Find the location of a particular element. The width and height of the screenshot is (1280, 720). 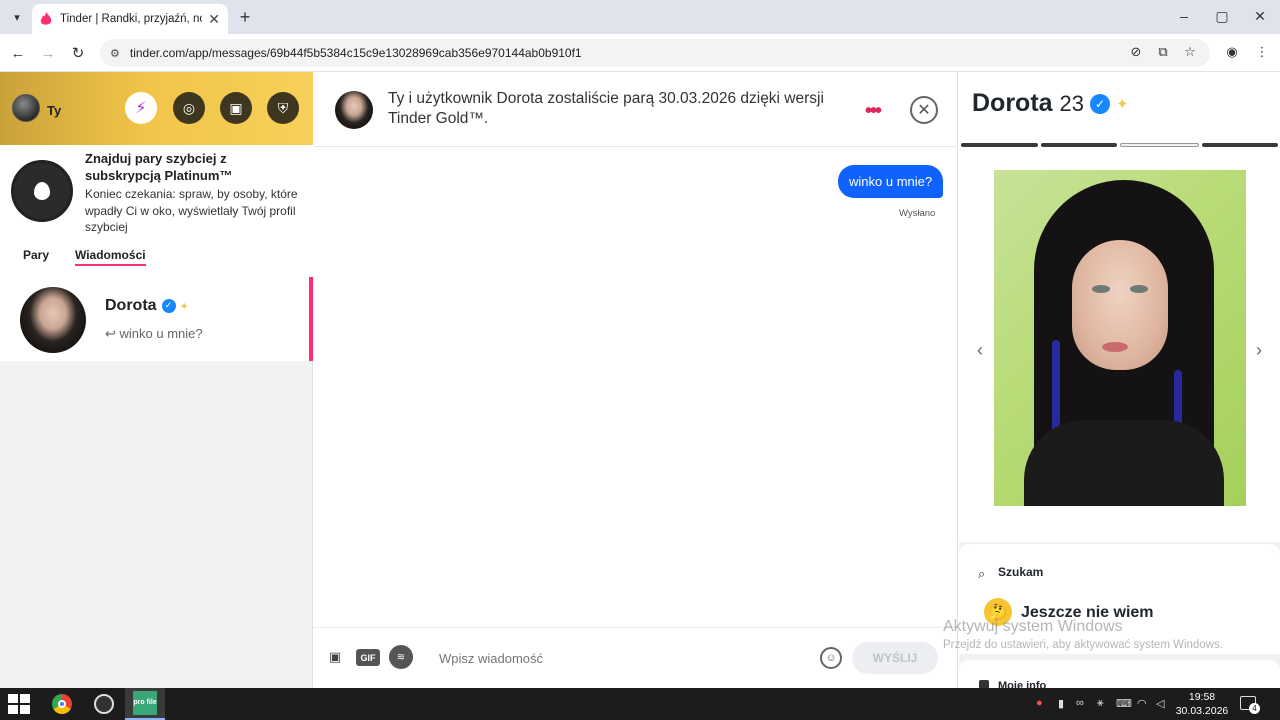

clock-time: 19:58 is located at coordinates (1202, 697).